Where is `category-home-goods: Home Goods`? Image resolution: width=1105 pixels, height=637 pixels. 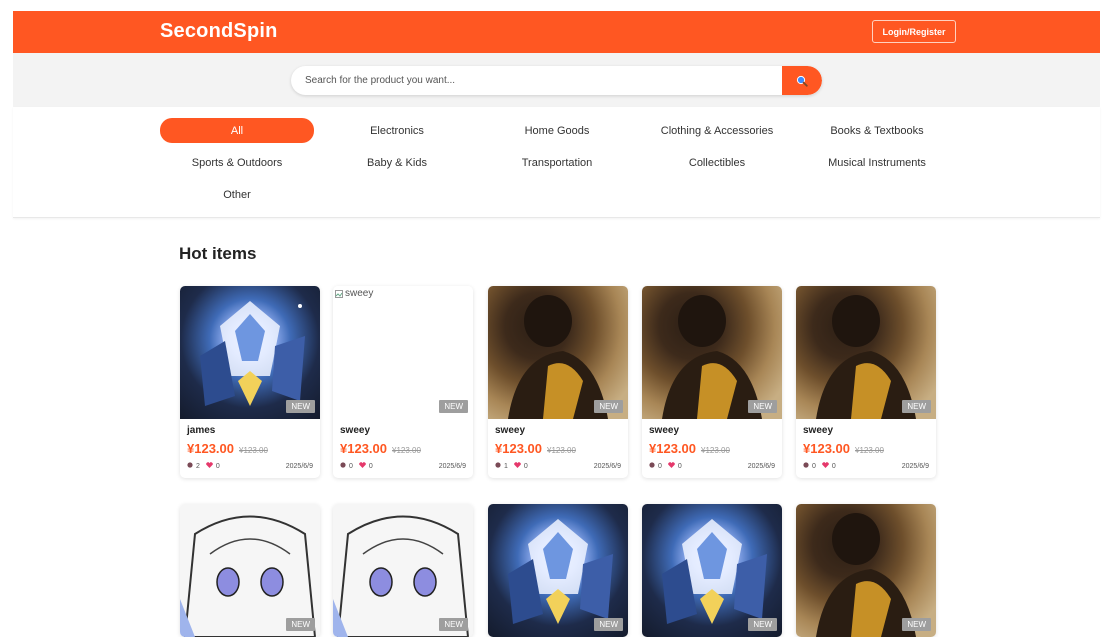
category-home-goods: Home Goods is located at coordinates (557, 130).